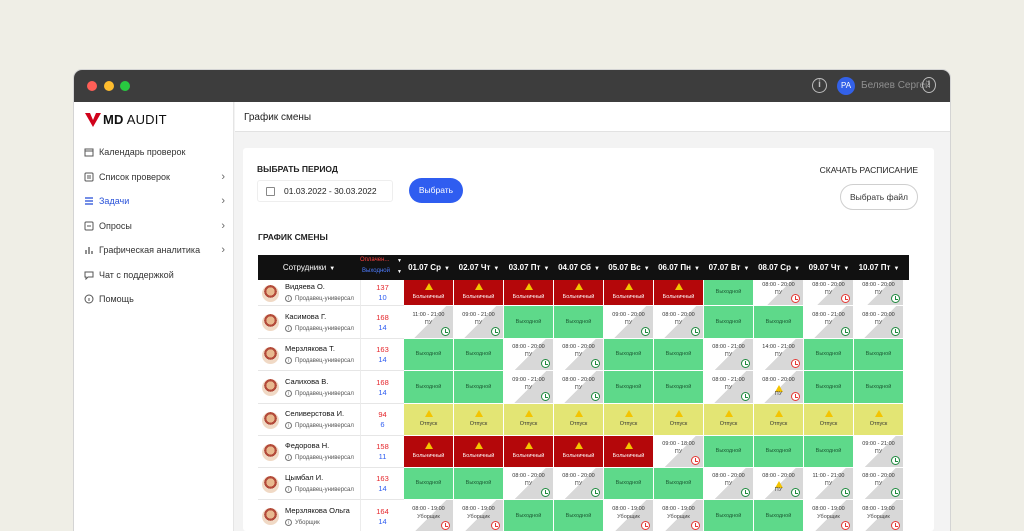 This screenshot has height=531, width=1024. I want to click on close-window-button, so click(92, 86).